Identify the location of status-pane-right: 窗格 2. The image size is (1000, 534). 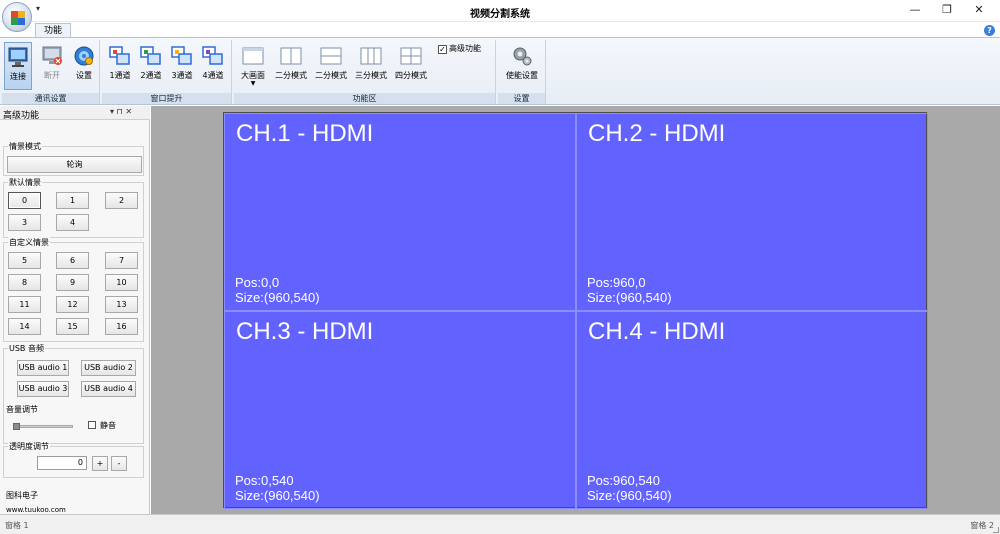
(982, 525).